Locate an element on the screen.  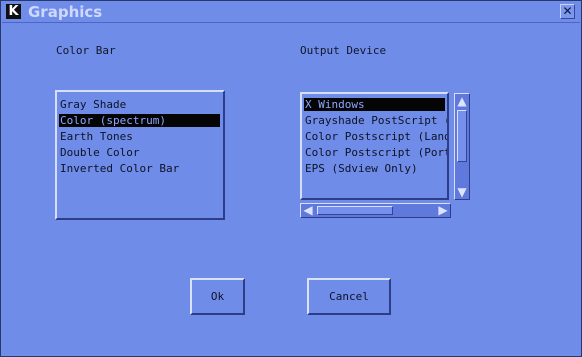
ok-button: Ok is located at coordinates (217, 296).